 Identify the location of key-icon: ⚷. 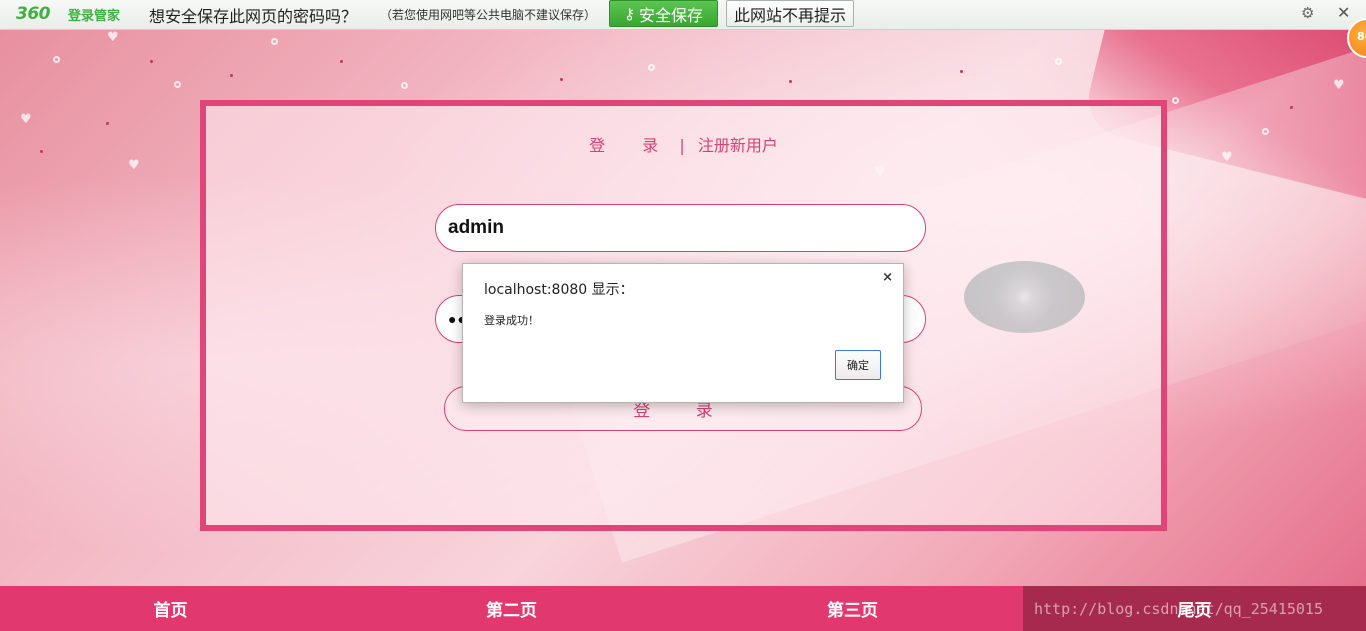
(629, 13).